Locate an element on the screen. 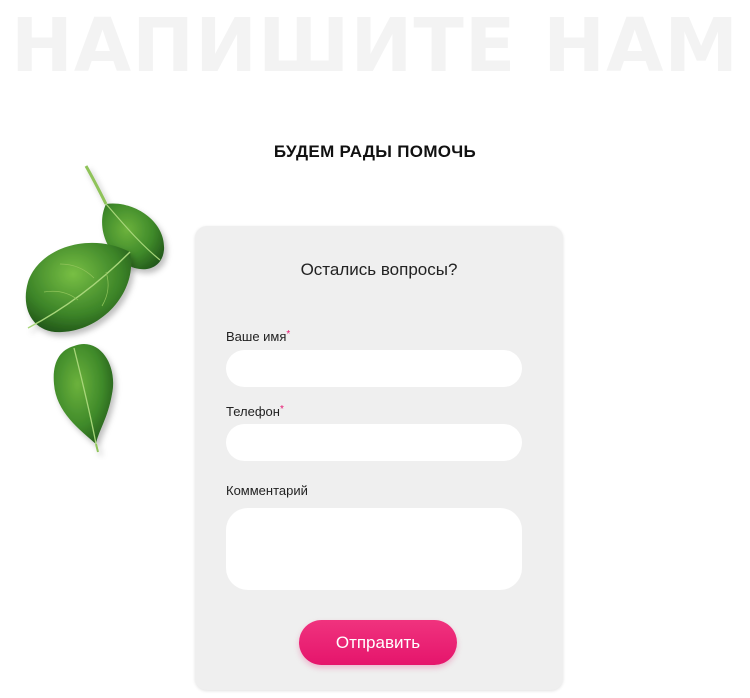 The height and width of the screenshot is (698, 750). phone-input is located at coordinates (374, 442).